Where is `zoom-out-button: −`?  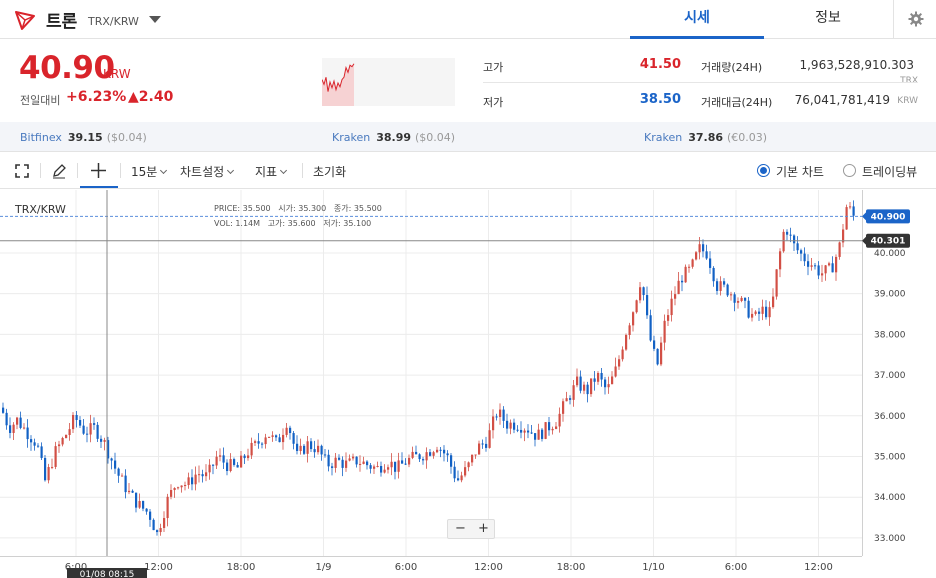 zoom-out-button: − is located at coordinates (460, 528).